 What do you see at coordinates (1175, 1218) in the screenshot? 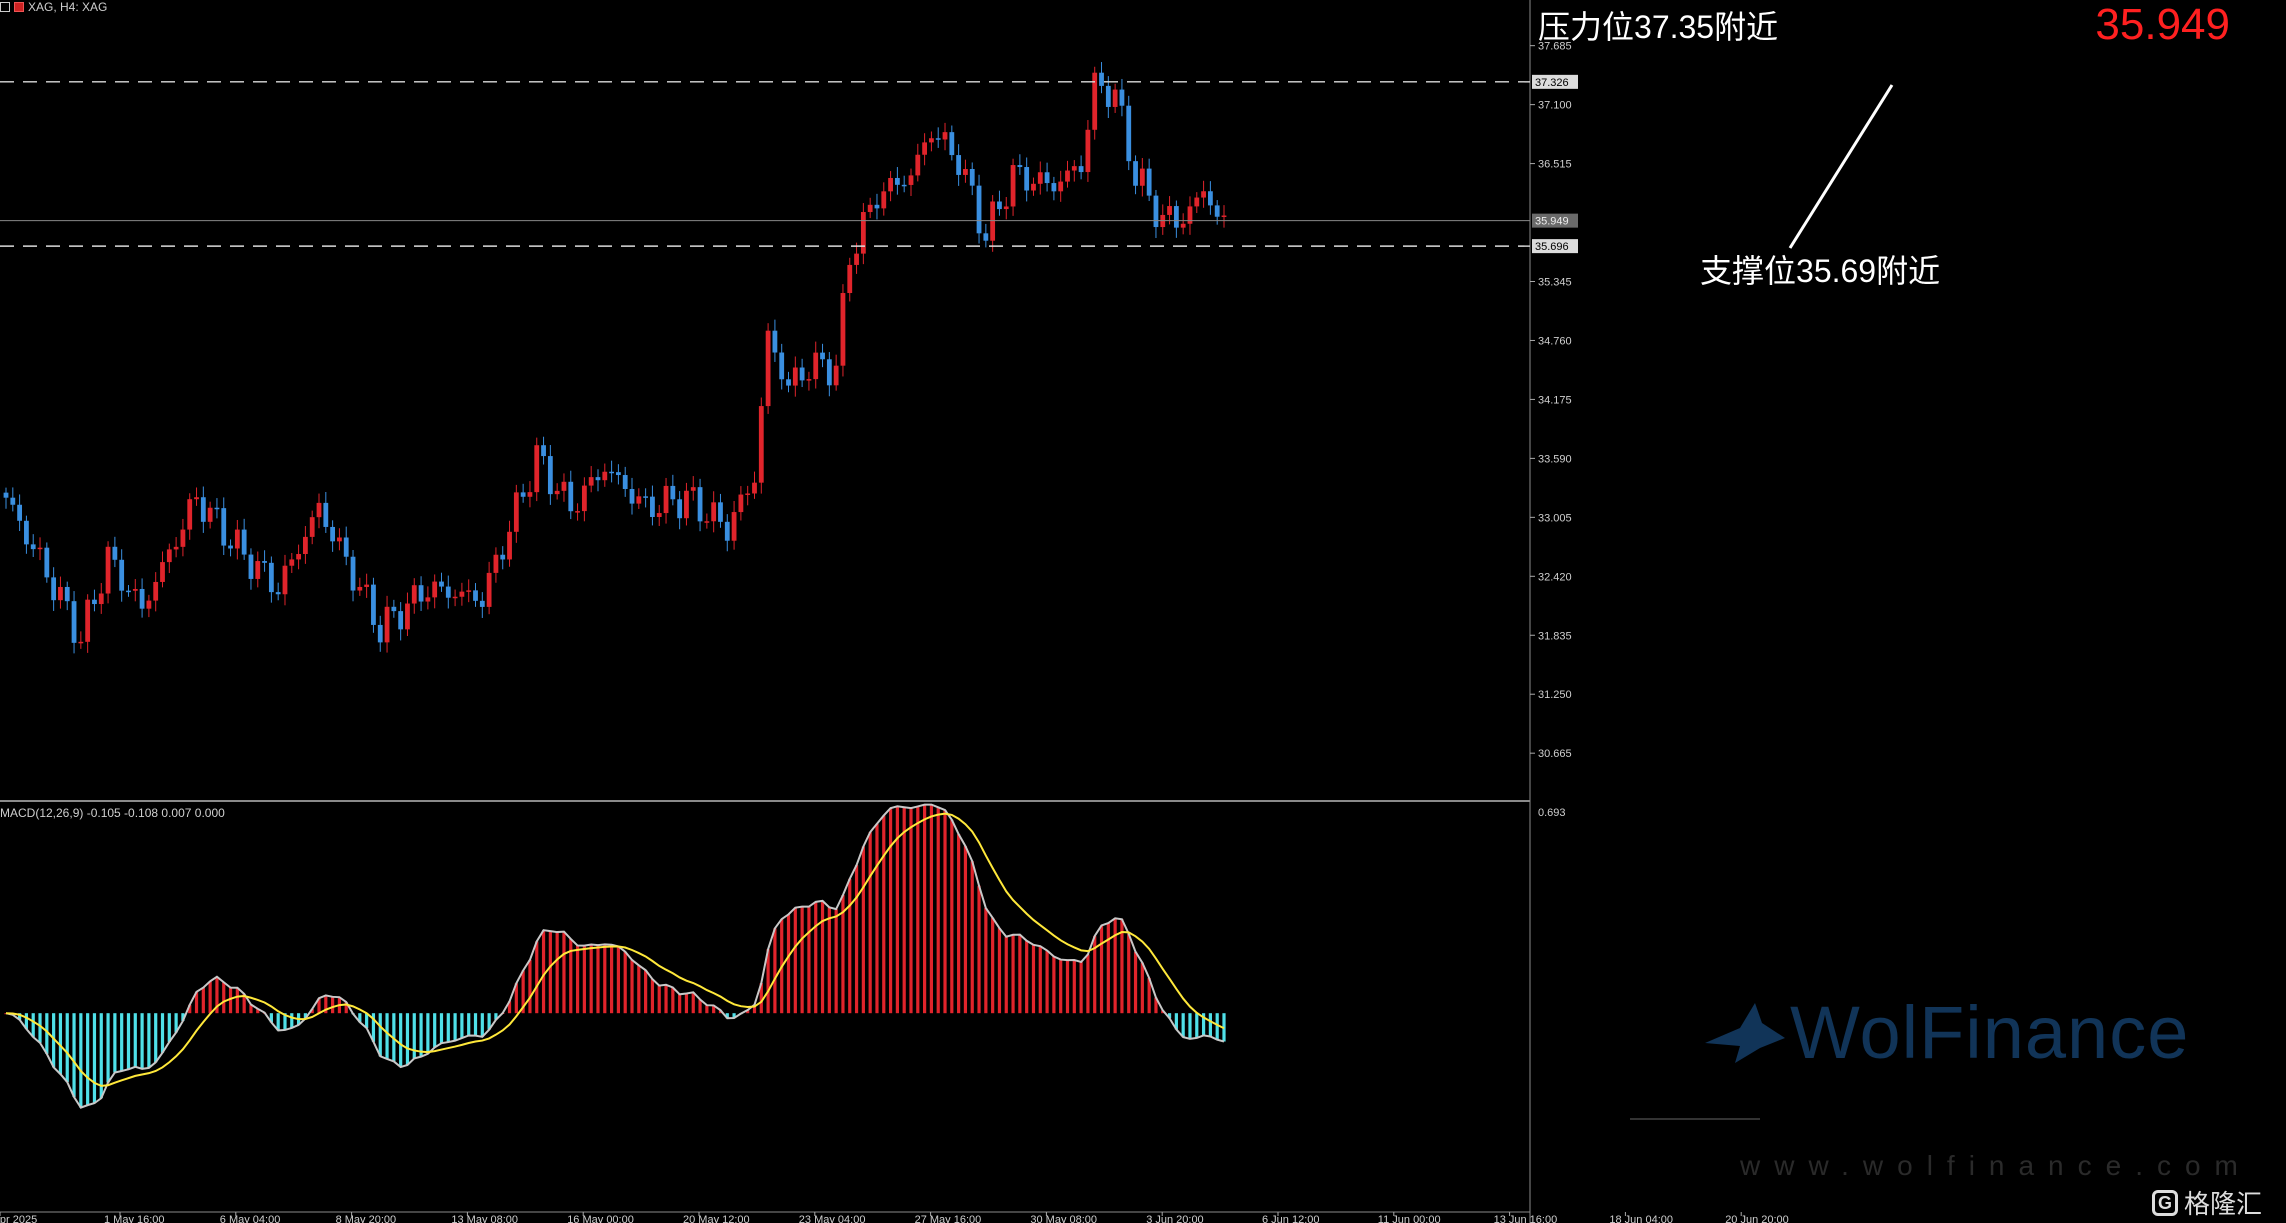
I see `x-tick-label: 3 Jun 20:00` at bounding box center [1175, 1218].